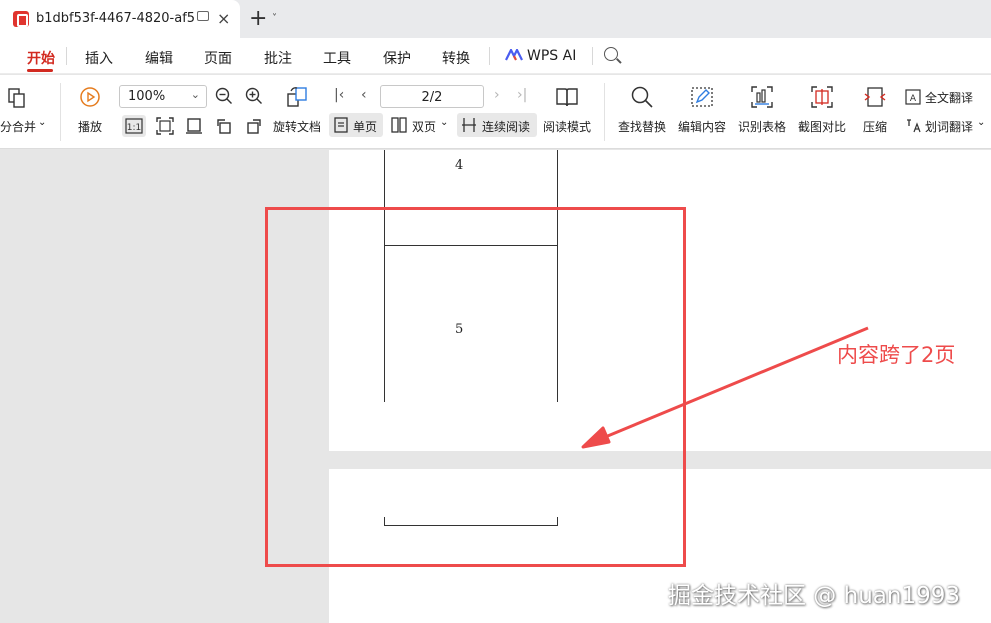  Describe the element at coordinates (506, 127) in the screenshot. I see `continuous-reading-label: 连续阅读` at that location.